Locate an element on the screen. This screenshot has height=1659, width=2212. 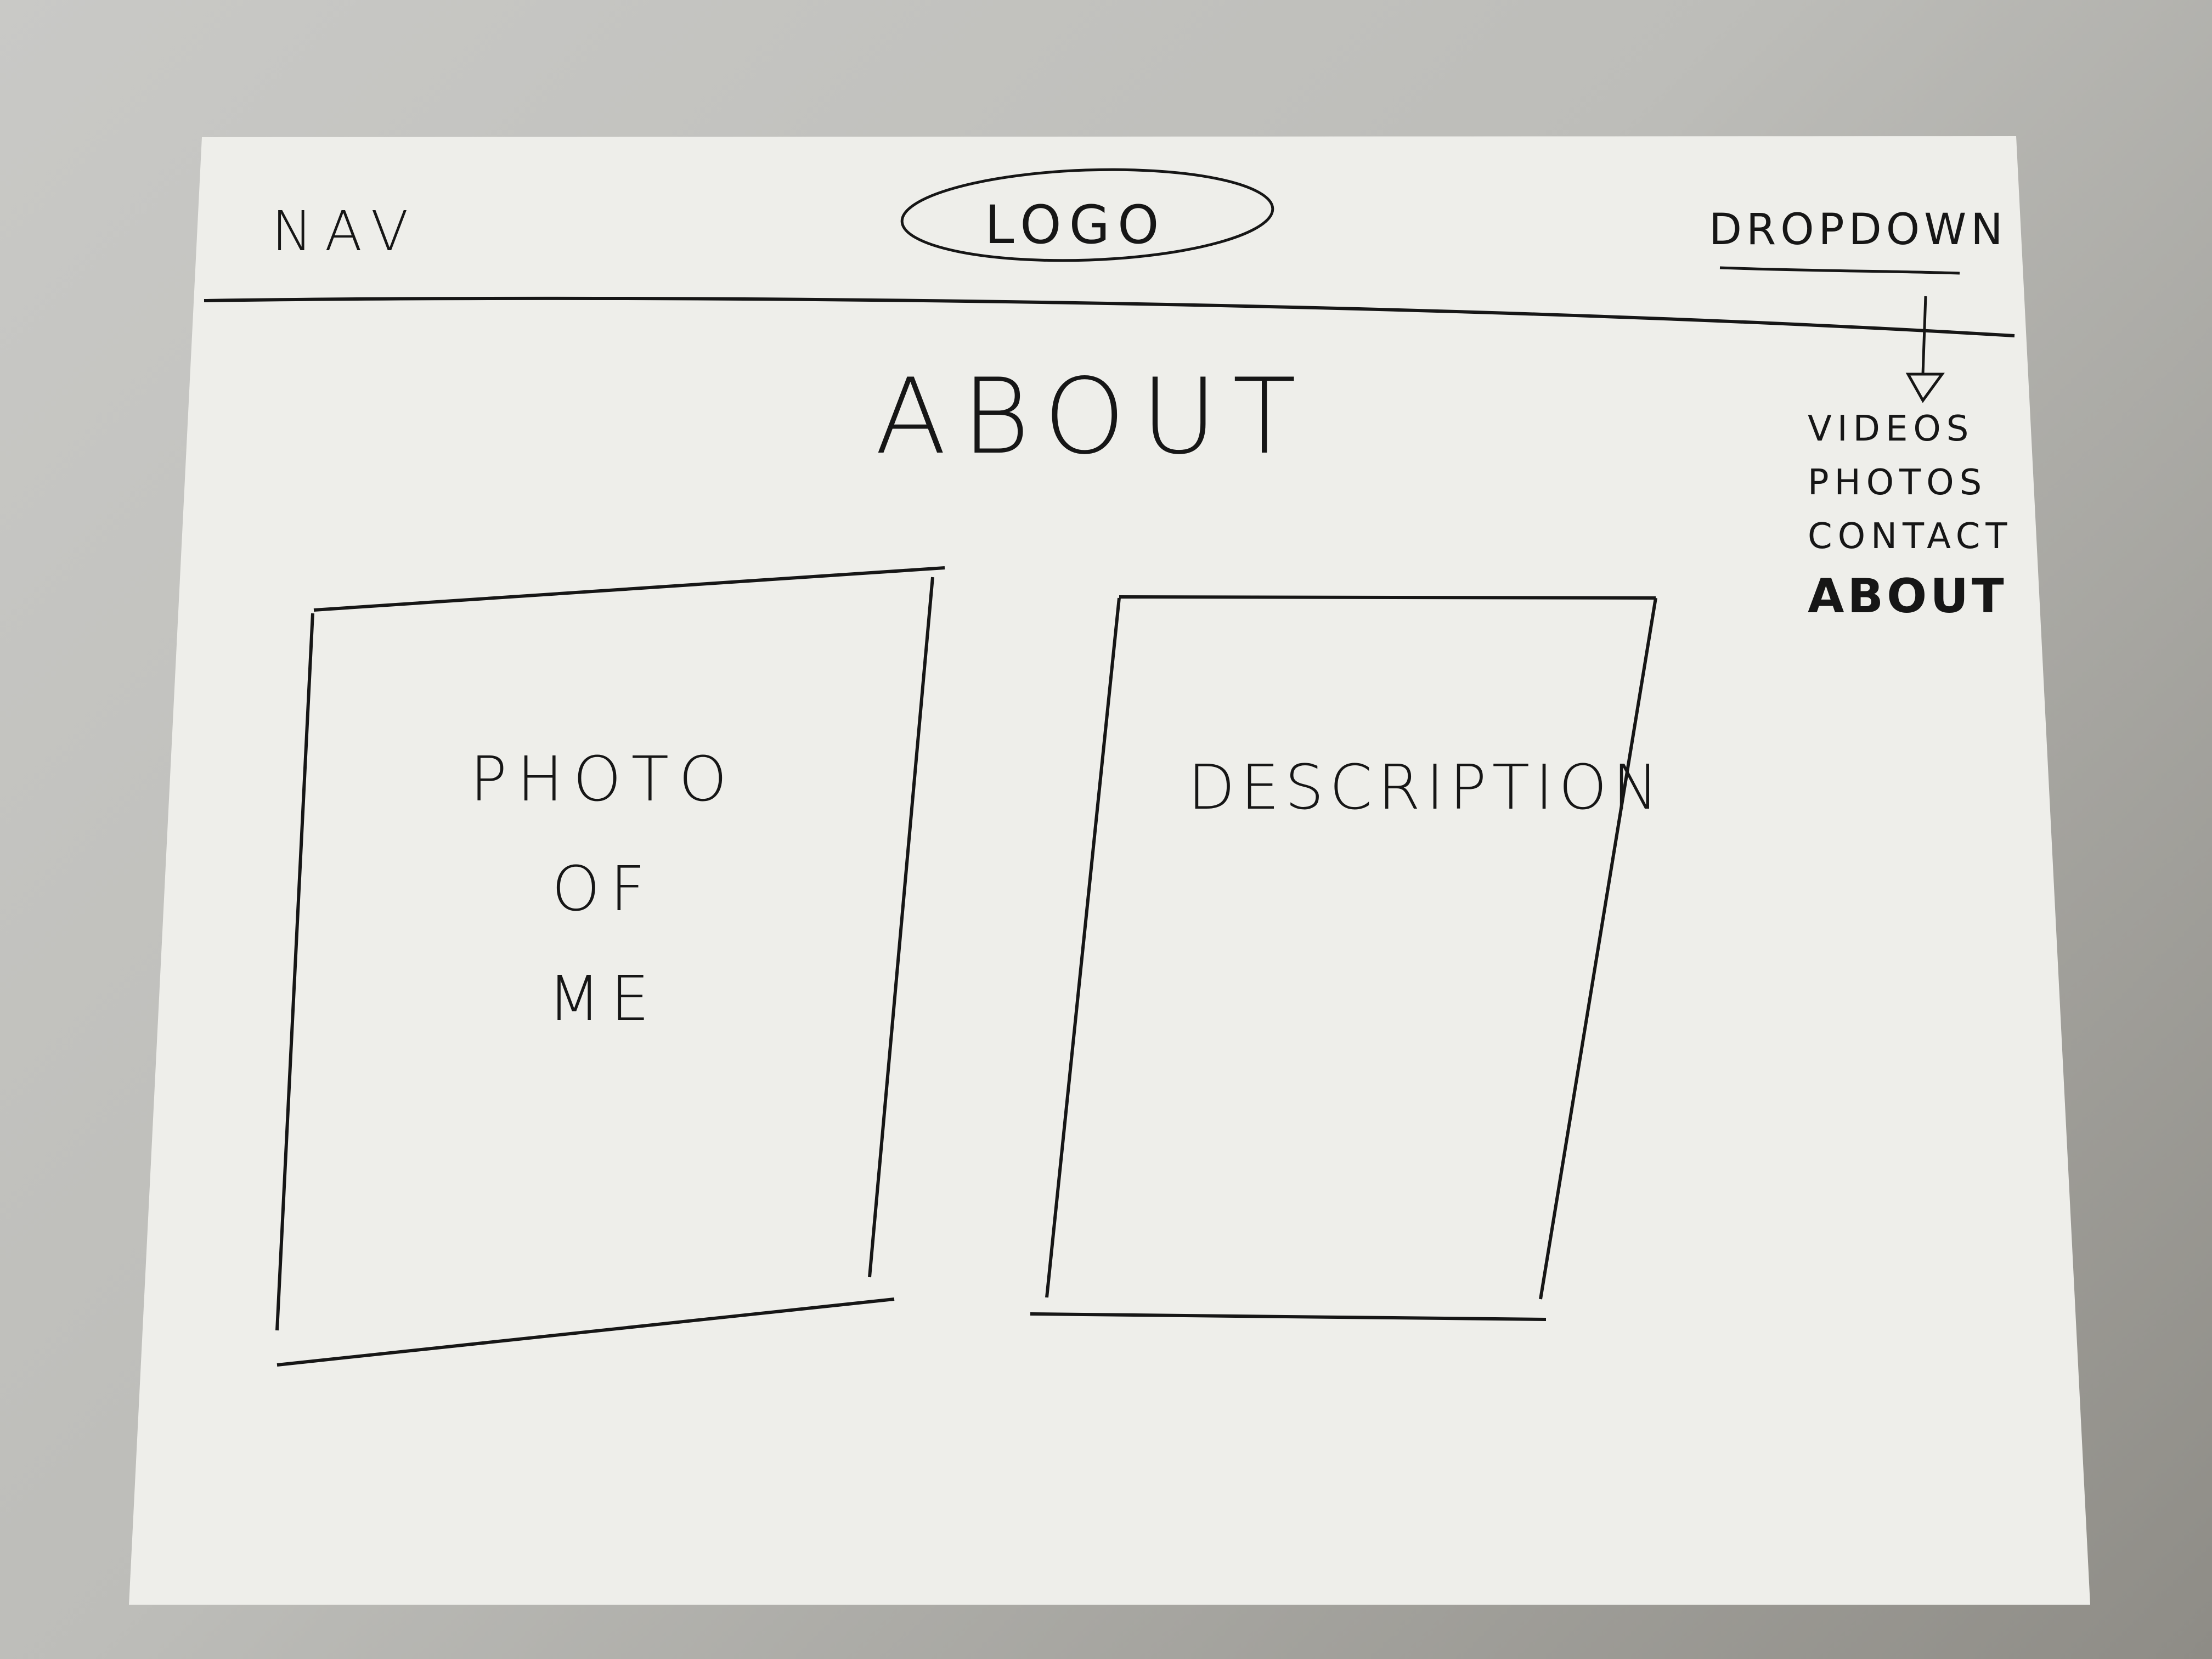
photo-line-1: PHOTO is located at coordinates (603, 780).